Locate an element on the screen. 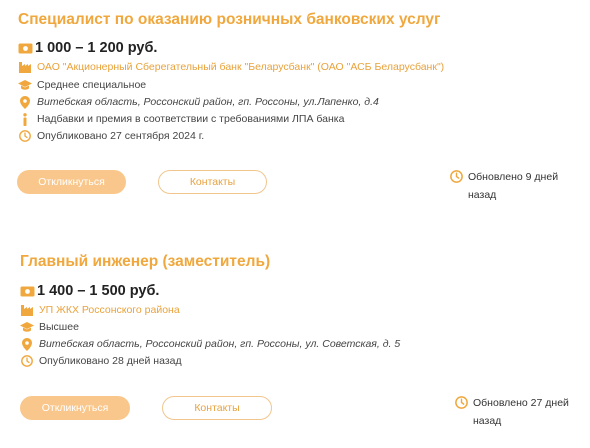  salary-row: 1 000 – 1 200 руб. is located at coordinates (87, 48).